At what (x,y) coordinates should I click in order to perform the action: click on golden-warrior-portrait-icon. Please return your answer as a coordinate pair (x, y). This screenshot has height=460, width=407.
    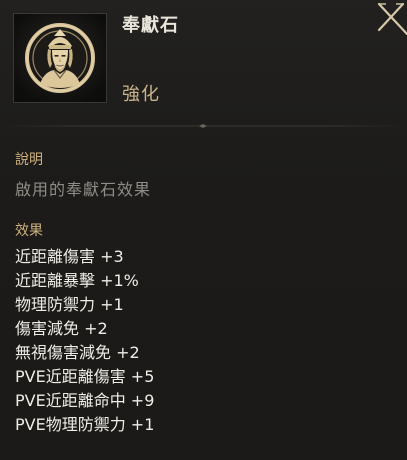
    Looking at the image, I should click on (60, 58).